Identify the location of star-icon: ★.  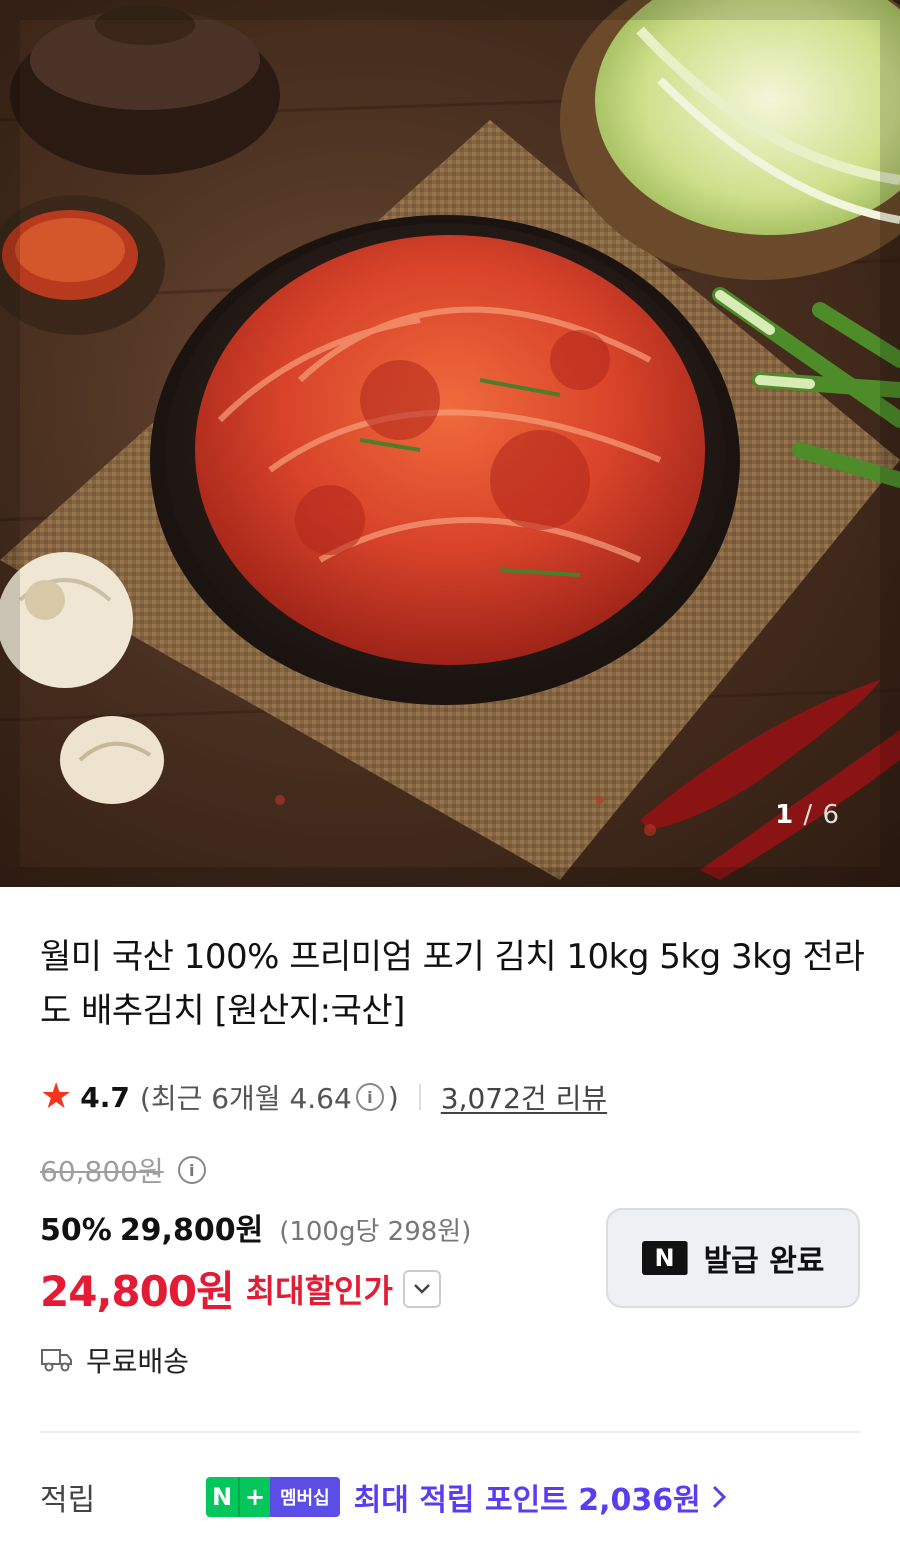
(56, 1096).